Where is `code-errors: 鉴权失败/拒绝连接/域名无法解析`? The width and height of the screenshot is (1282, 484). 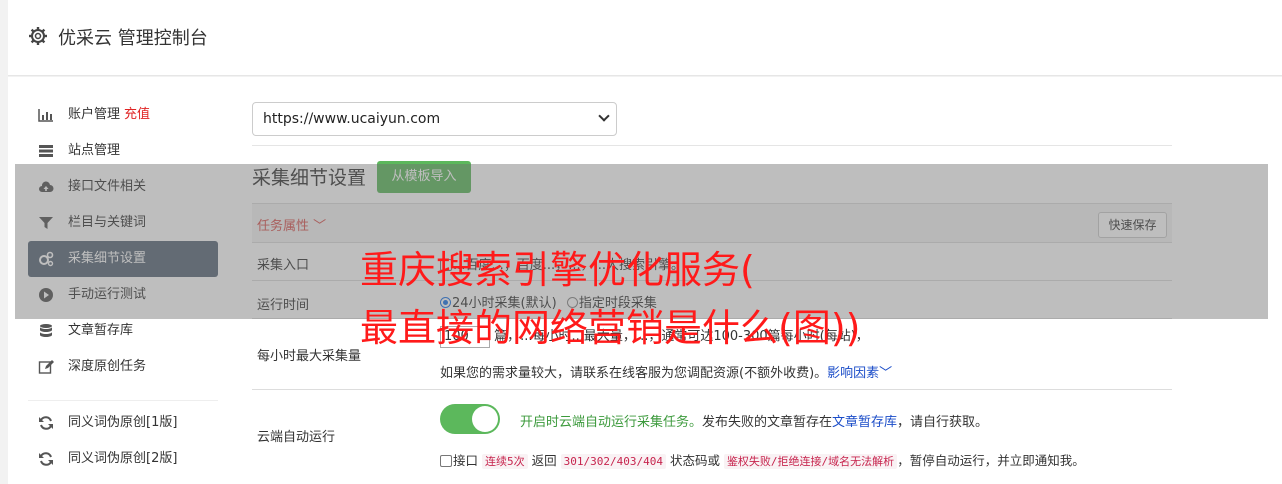
code-errors: 鉴权失败/拒绝连接/域名无法解析 is located at coordinates (810, 461).